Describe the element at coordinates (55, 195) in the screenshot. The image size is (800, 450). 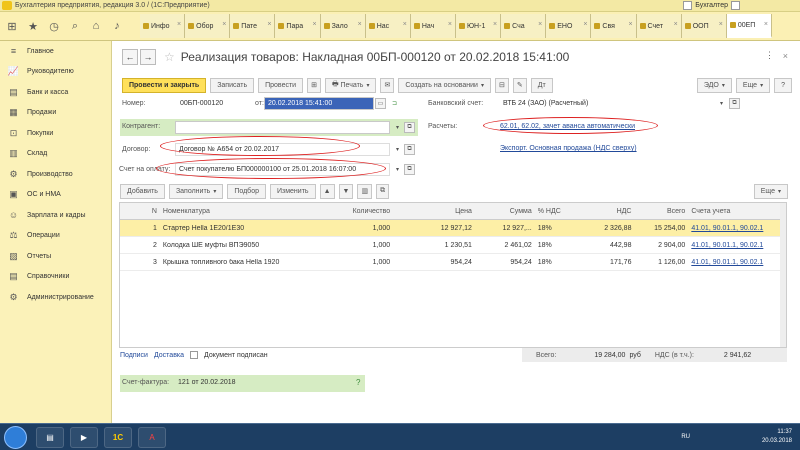
I see `sidebar-item-assets: ▣ ОС и НМА` at that location.